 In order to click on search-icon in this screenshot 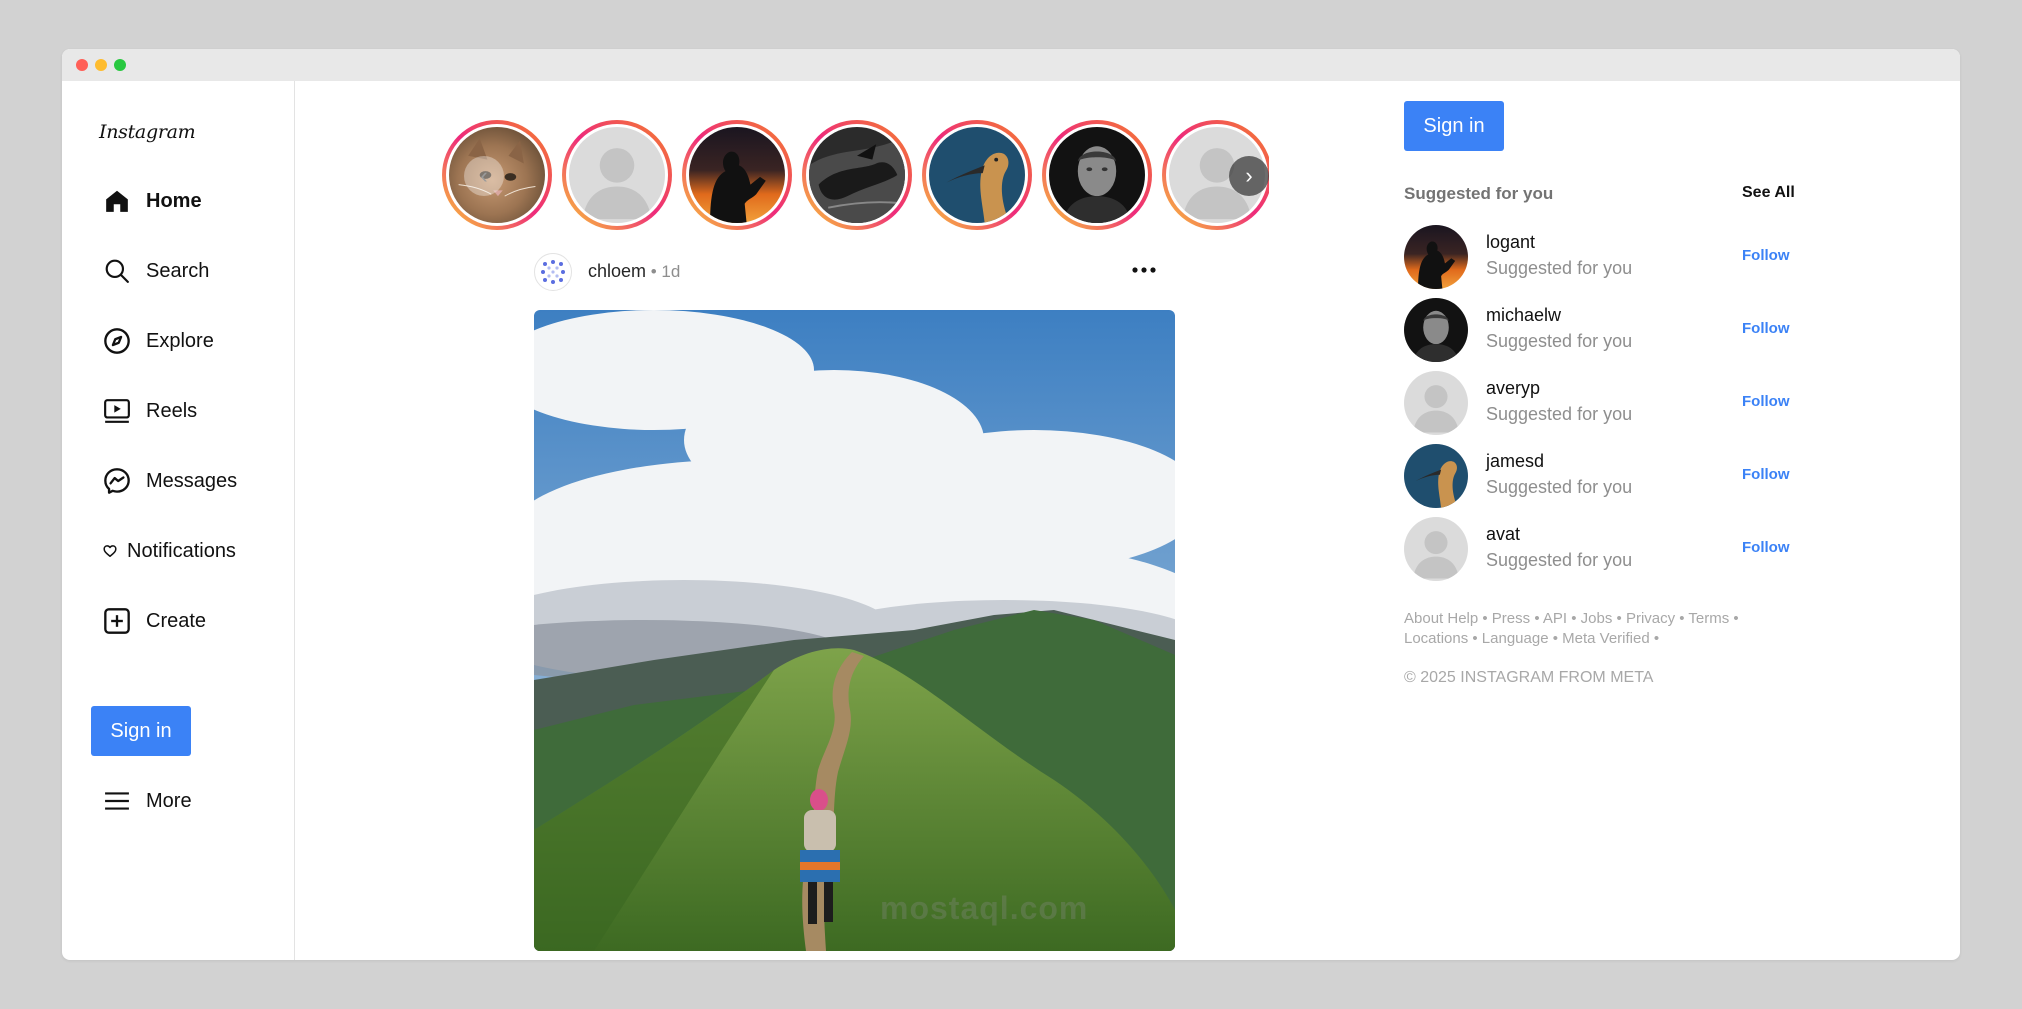, I will do `click(117, 271)`.